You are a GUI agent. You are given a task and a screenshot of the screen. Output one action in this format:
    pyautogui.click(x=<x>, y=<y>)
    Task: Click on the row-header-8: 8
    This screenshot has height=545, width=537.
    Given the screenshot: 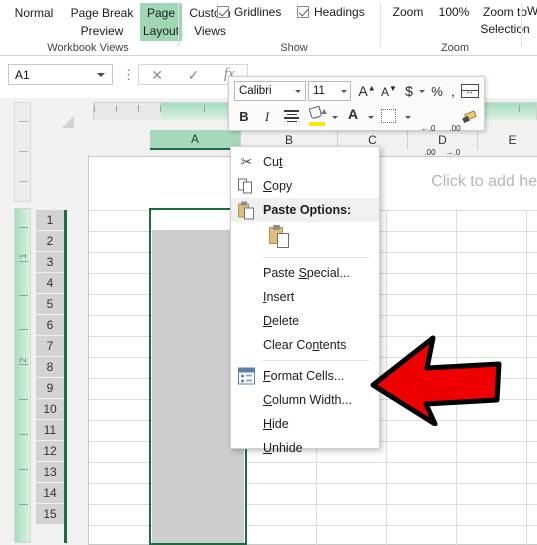 What is the action you would take?
    pyautogui.click(x=50, y=367)
    